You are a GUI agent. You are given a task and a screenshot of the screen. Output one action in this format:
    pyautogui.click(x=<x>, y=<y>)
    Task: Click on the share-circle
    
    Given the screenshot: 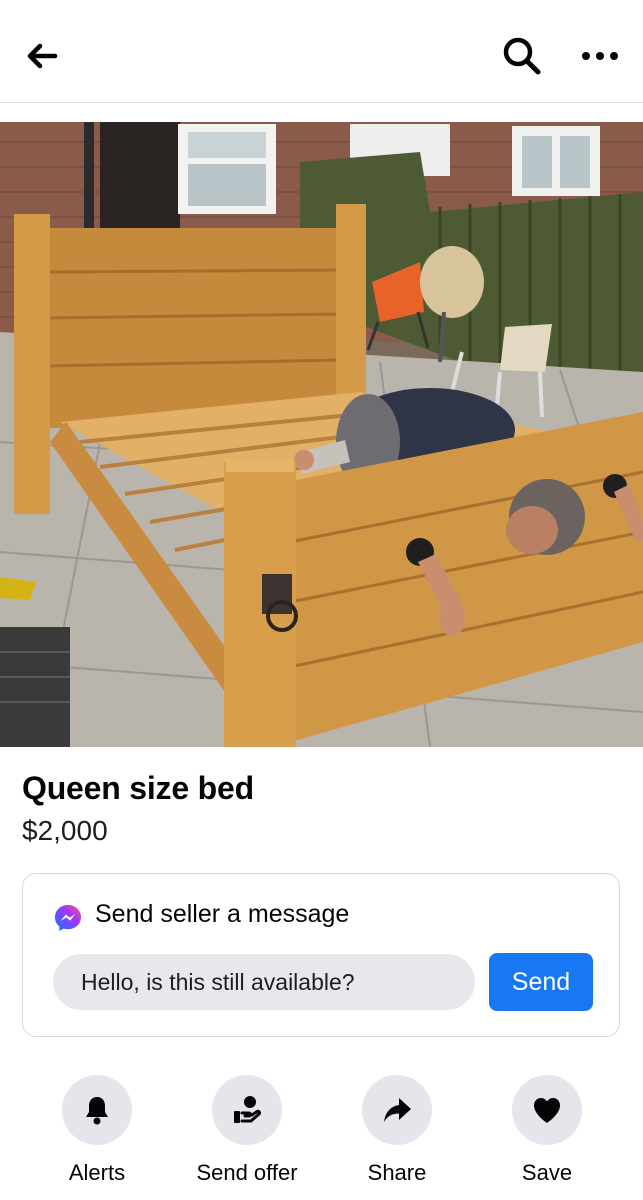 What is the action you would take?
    pyautogui.click(x=397, y=1110)
    